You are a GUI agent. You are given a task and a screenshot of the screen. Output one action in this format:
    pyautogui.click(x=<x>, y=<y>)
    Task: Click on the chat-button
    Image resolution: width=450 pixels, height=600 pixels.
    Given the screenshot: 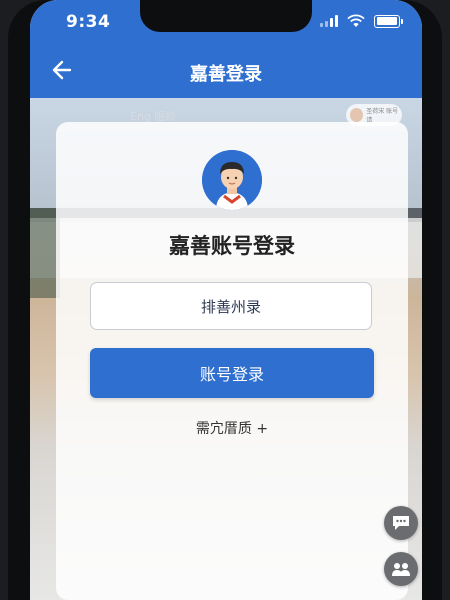 What is the action you would take?
    pyautogui.click(x=401, y=523)
    